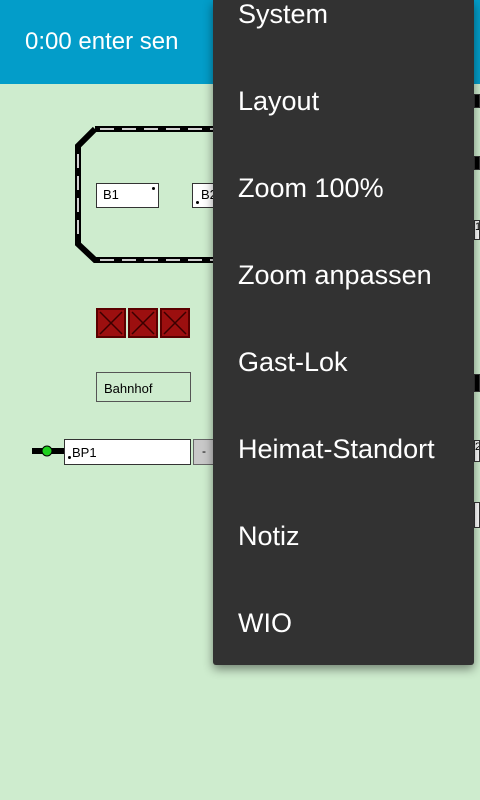  I want to click on menu-item-label: Zoom 100%, so click(311, 188).